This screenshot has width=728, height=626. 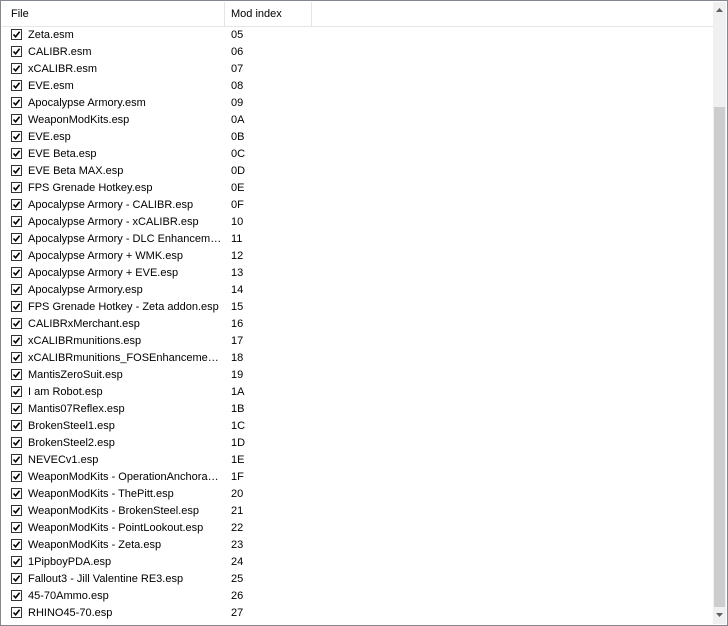 What do you see at coordinates (358, 426) in the screenshot?
I see `mod-row: BrokenSteel1.esp 1C` at bounding box center [358, 426].